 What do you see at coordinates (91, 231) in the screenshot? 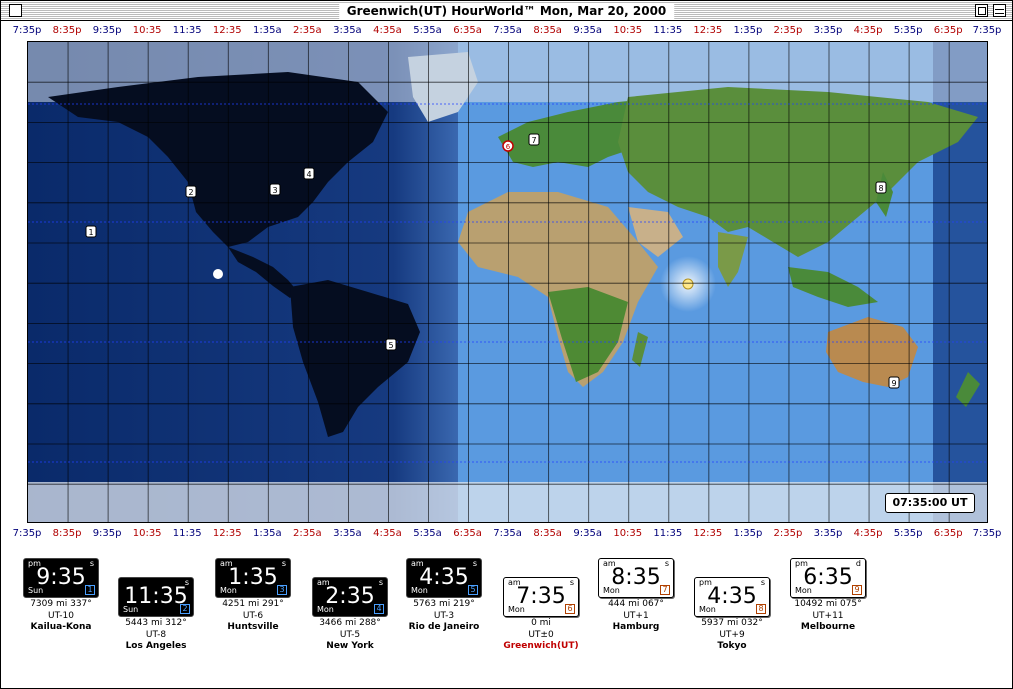
I see `city-marker-1: 1` at bounding box center [91, 231].